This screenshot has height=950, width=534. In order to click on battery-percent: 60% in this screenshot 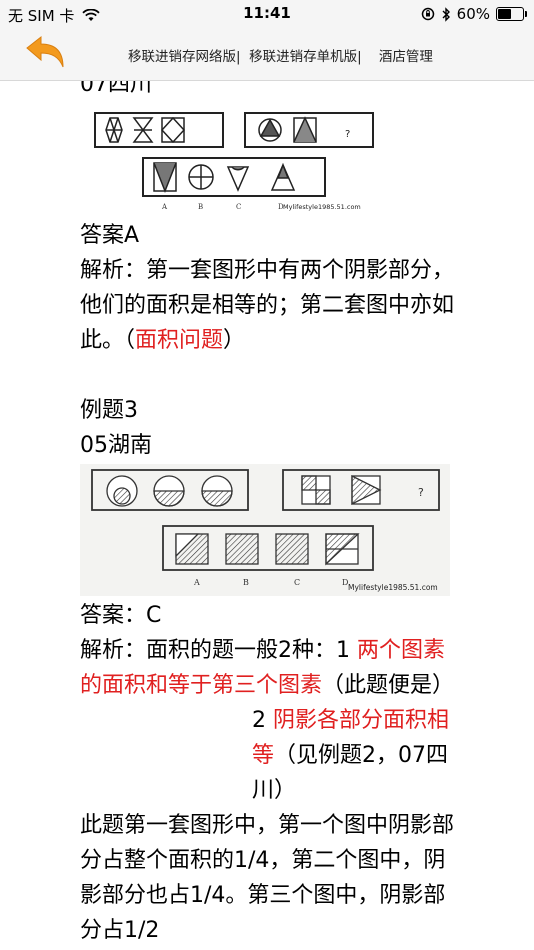, I will do `click(473, 14)`.